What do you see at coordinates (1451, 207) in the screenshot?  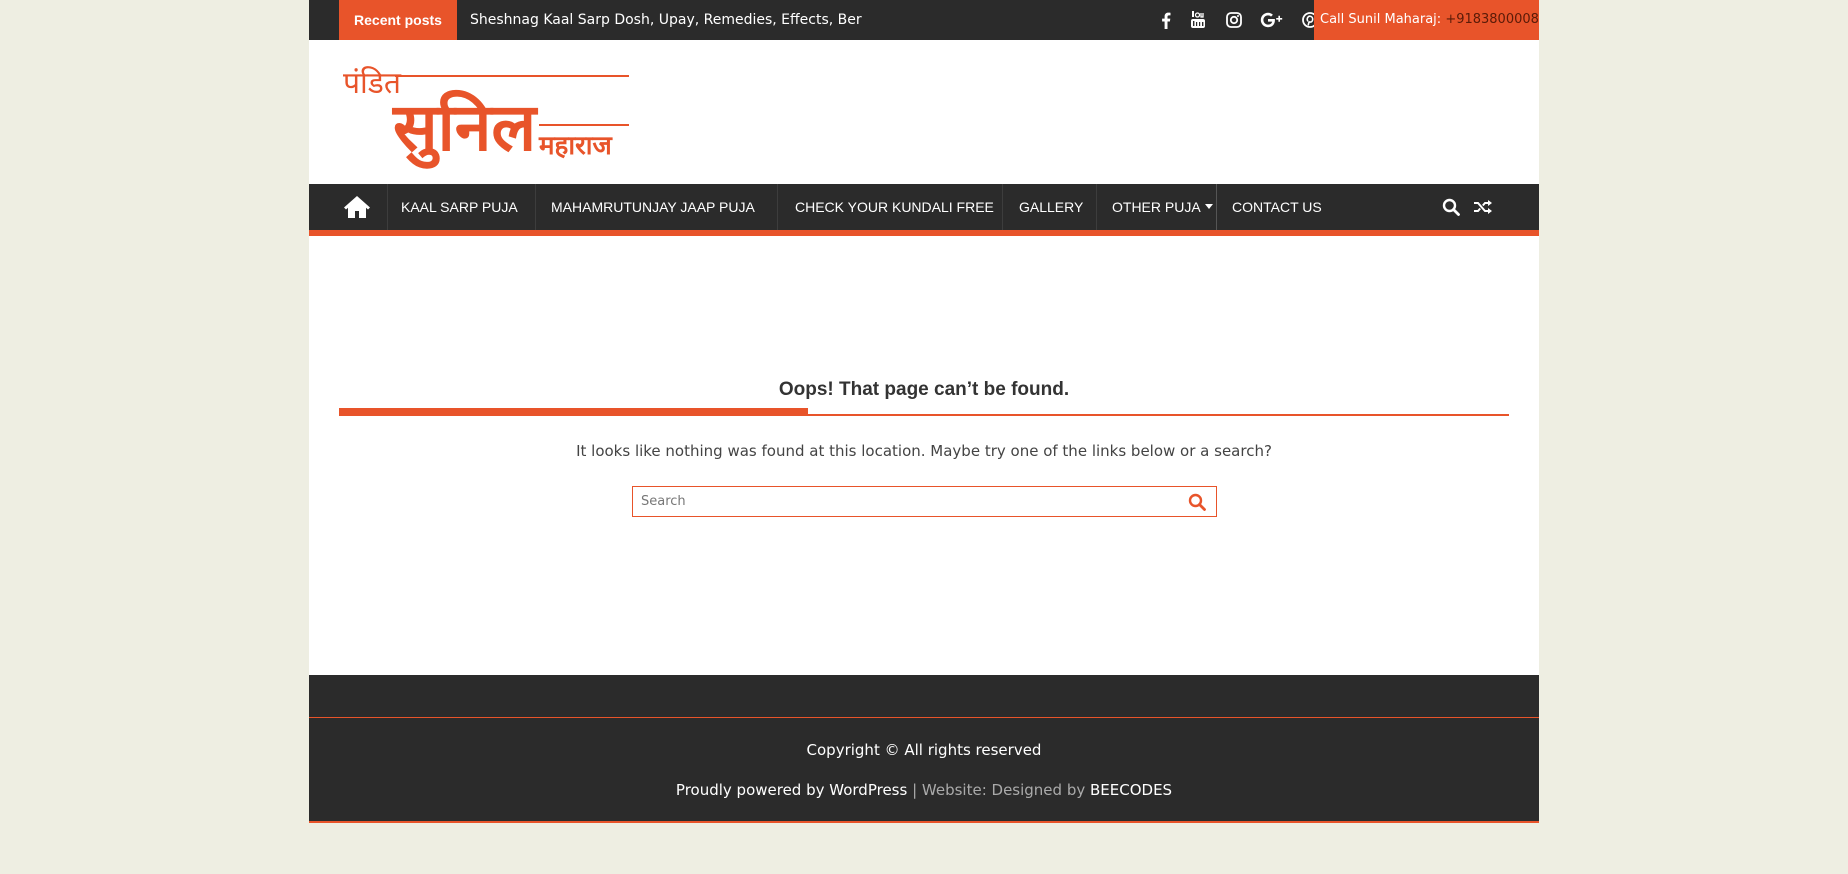 I see `search-icon` at bounding box center [1451, 207].